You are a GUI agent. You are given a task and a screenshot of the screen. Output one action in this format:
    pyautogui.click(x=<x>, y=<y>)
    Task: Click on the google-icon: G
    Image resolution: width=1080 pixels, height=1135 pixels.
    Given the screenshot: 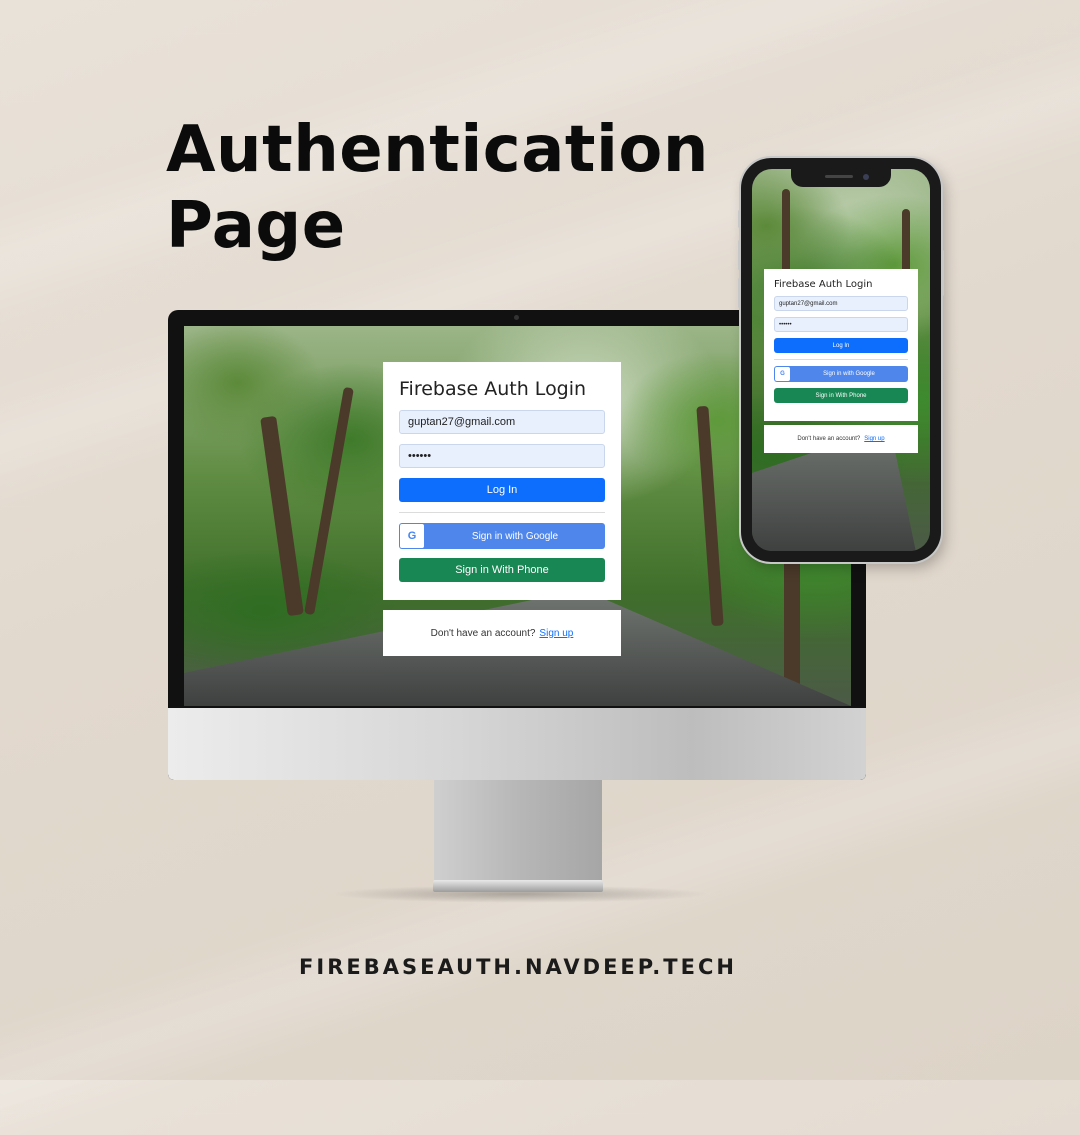 What is the action you would take?
    pyautogui.click(x=412, y=536)
    